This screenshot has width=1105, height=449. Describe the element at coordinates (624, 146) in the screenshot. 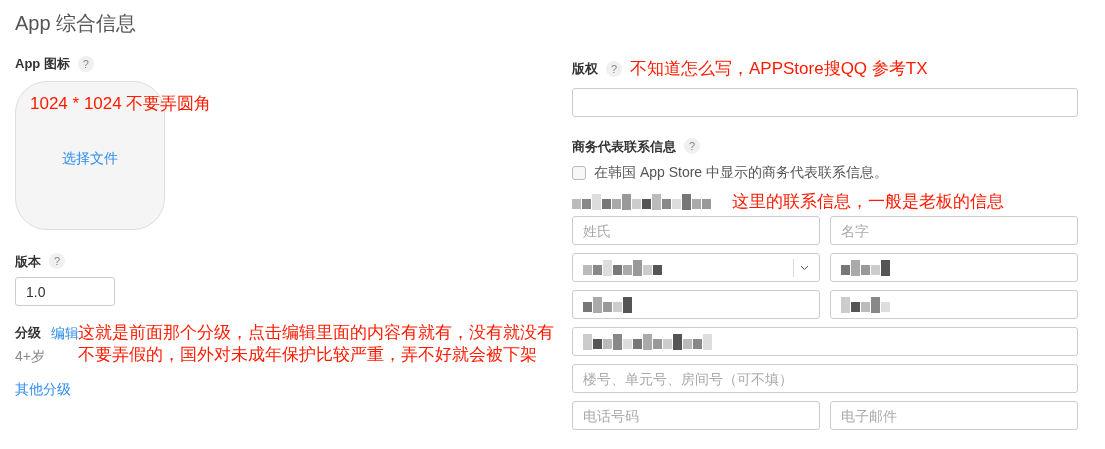

I see `field-label: 商务代表联系信息` at that location.